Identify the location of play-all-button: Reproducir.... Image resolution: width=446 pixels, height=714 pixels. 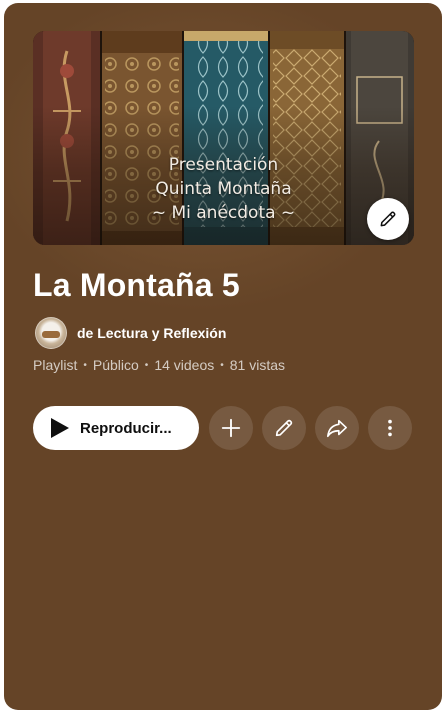
(116, 428).